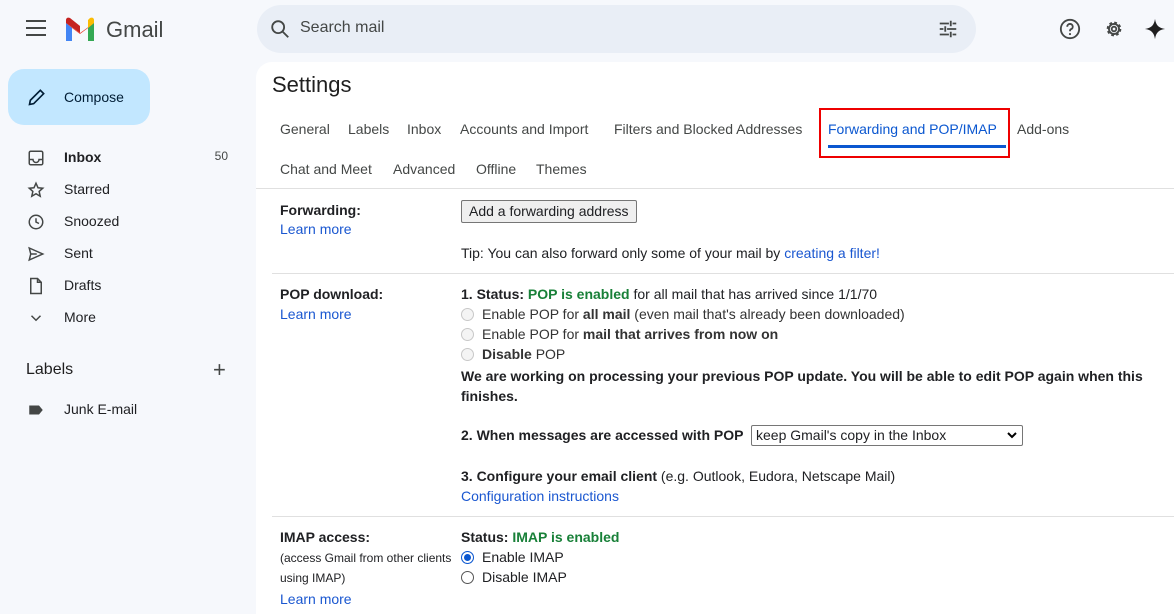 This screenshot has width=1174, height=614. Describe the element at coordinates (36, 286) in the screenshot. I see `draft-icon` at that location.